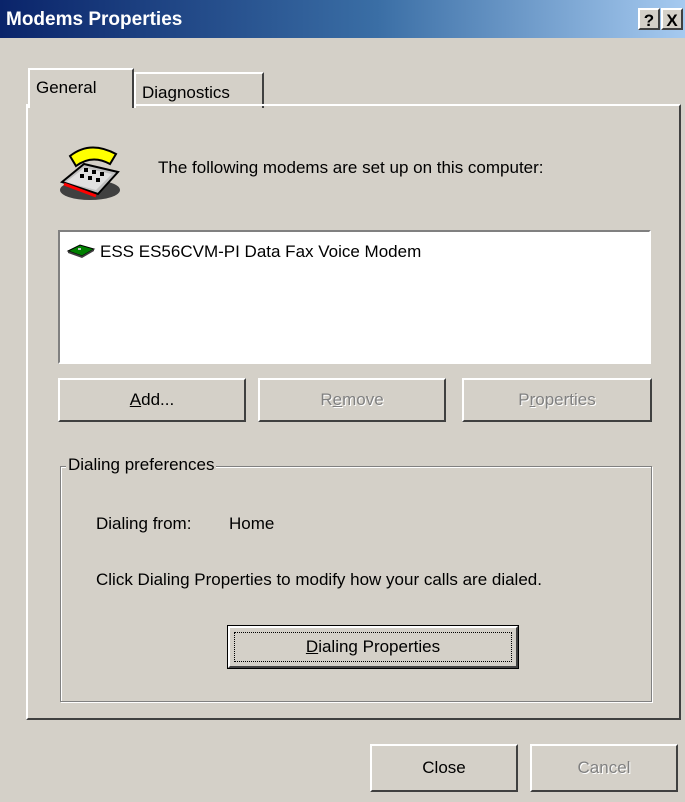 This screenshot has width=685, height=802. I want to click on title-bar: Modems Properties ? X, so click(342, 19).